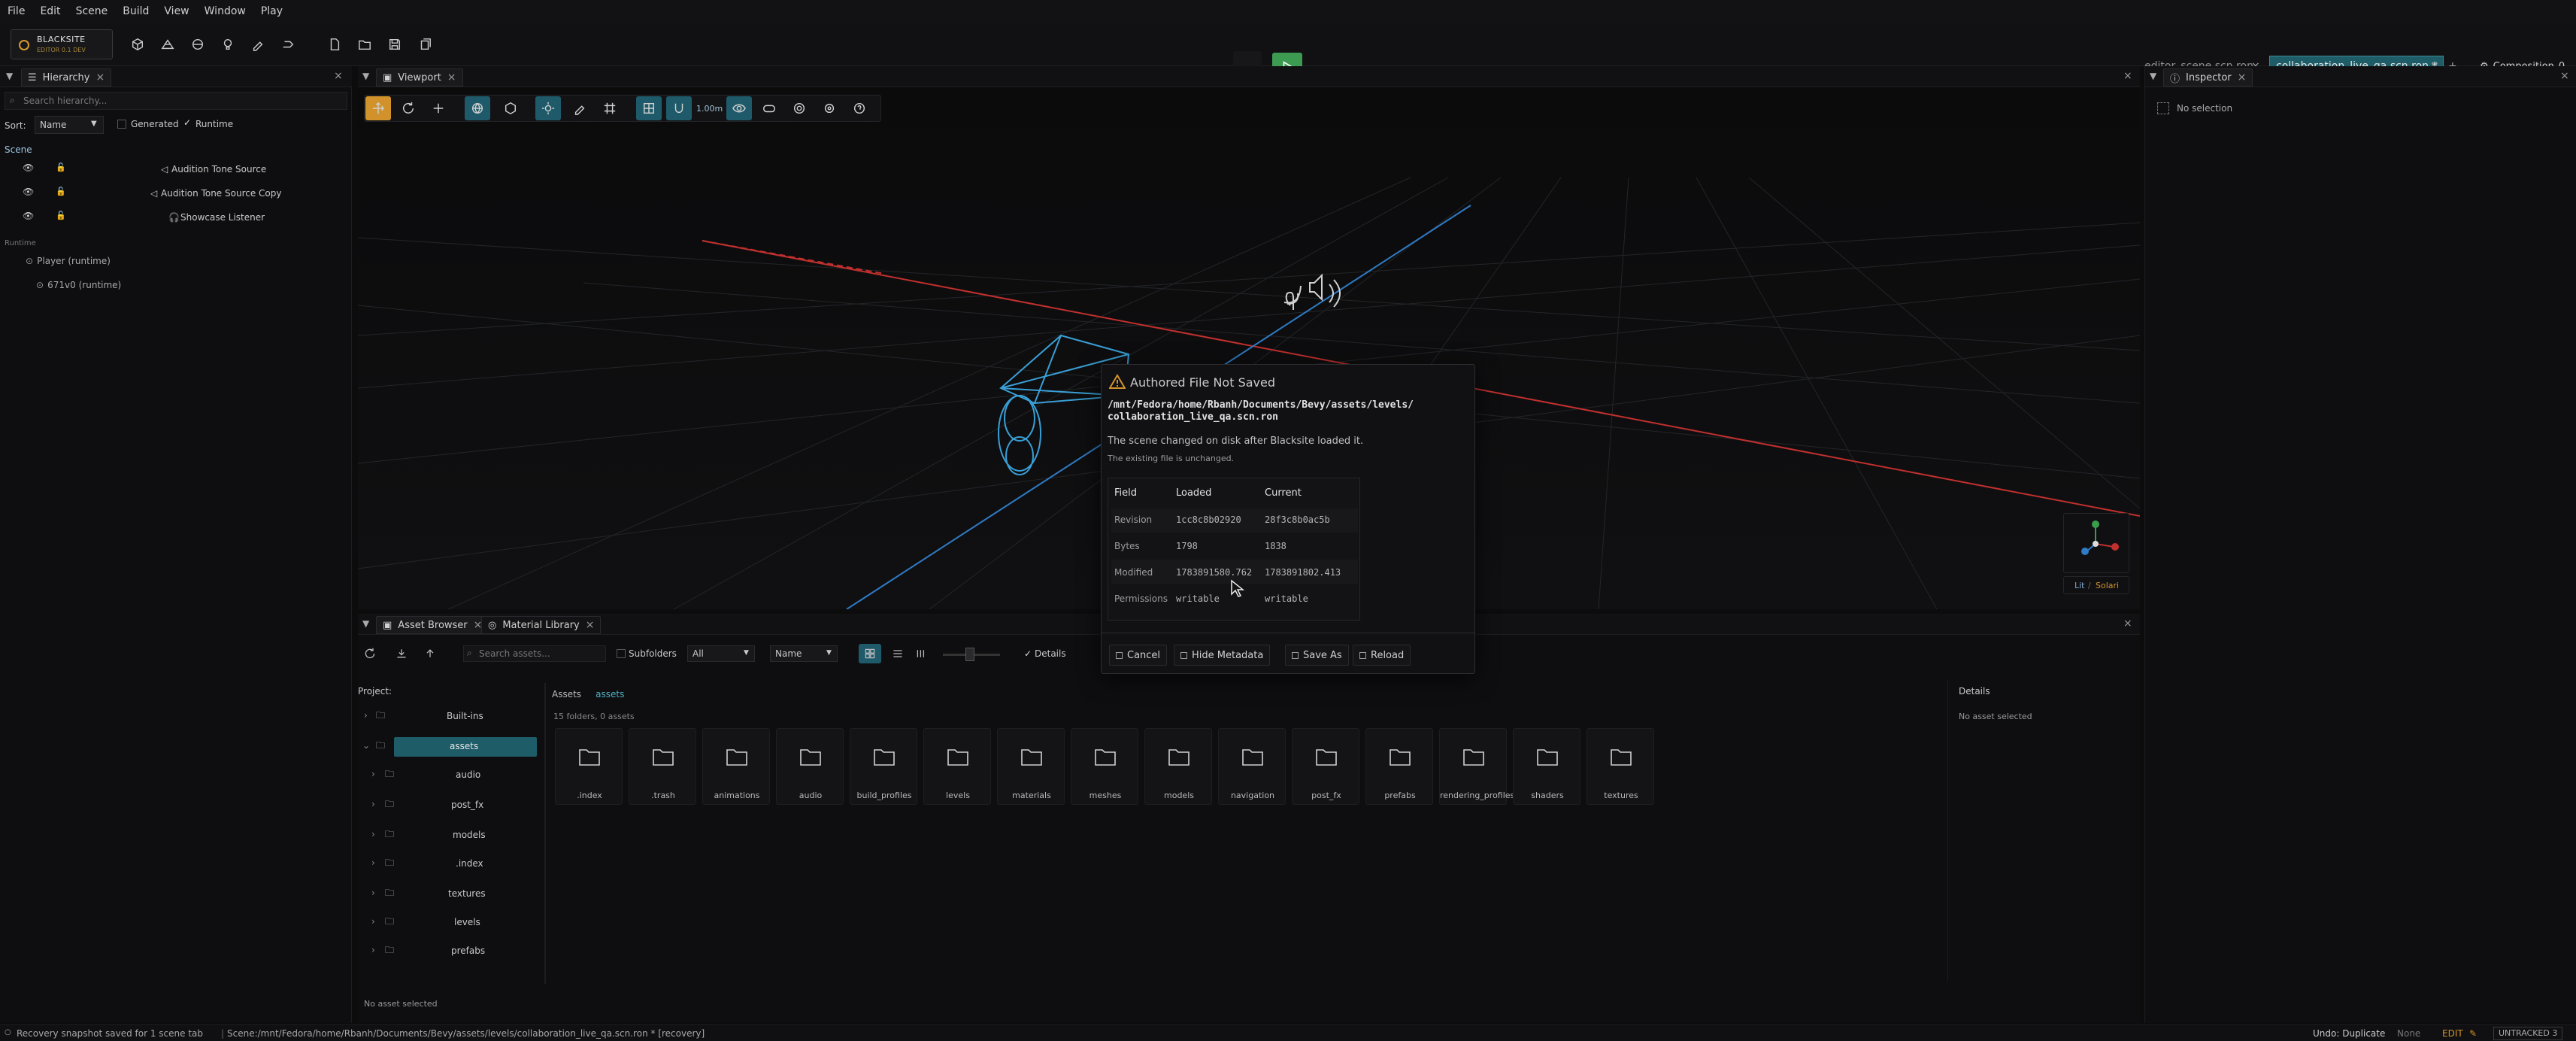 The image size is (2576, 1041). I want to click on new-file-icon, so click(334, 44).